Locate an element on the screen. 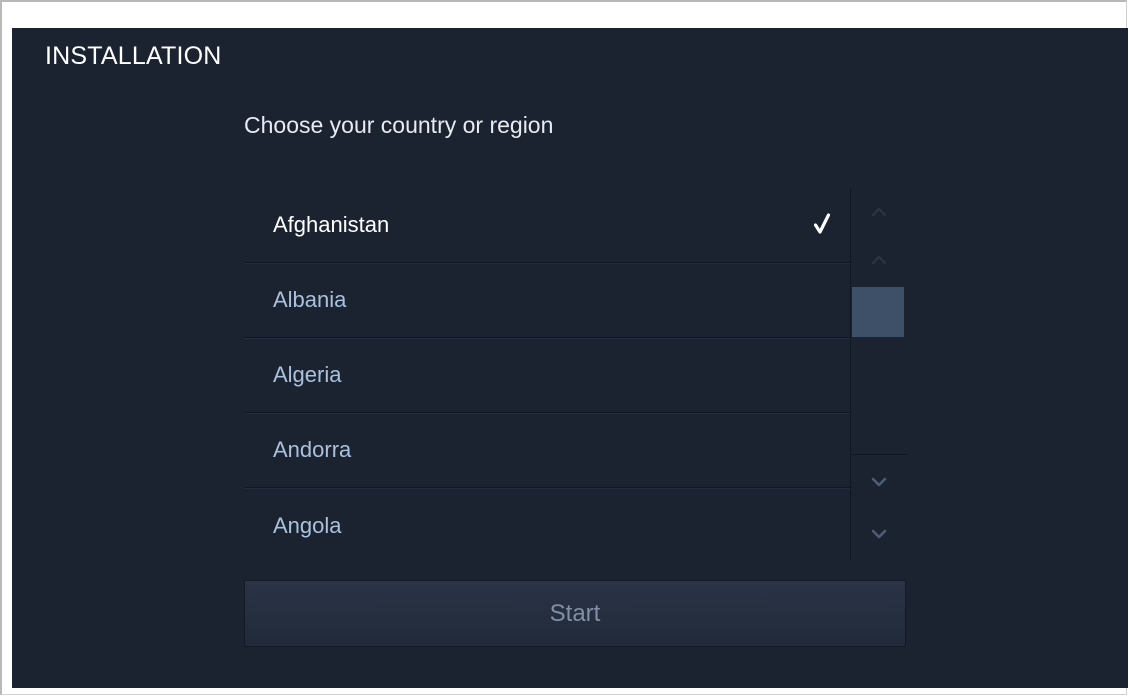 This screenshot has width=1129, height=697. list-item: Albania is located at coordinates (547, 300).